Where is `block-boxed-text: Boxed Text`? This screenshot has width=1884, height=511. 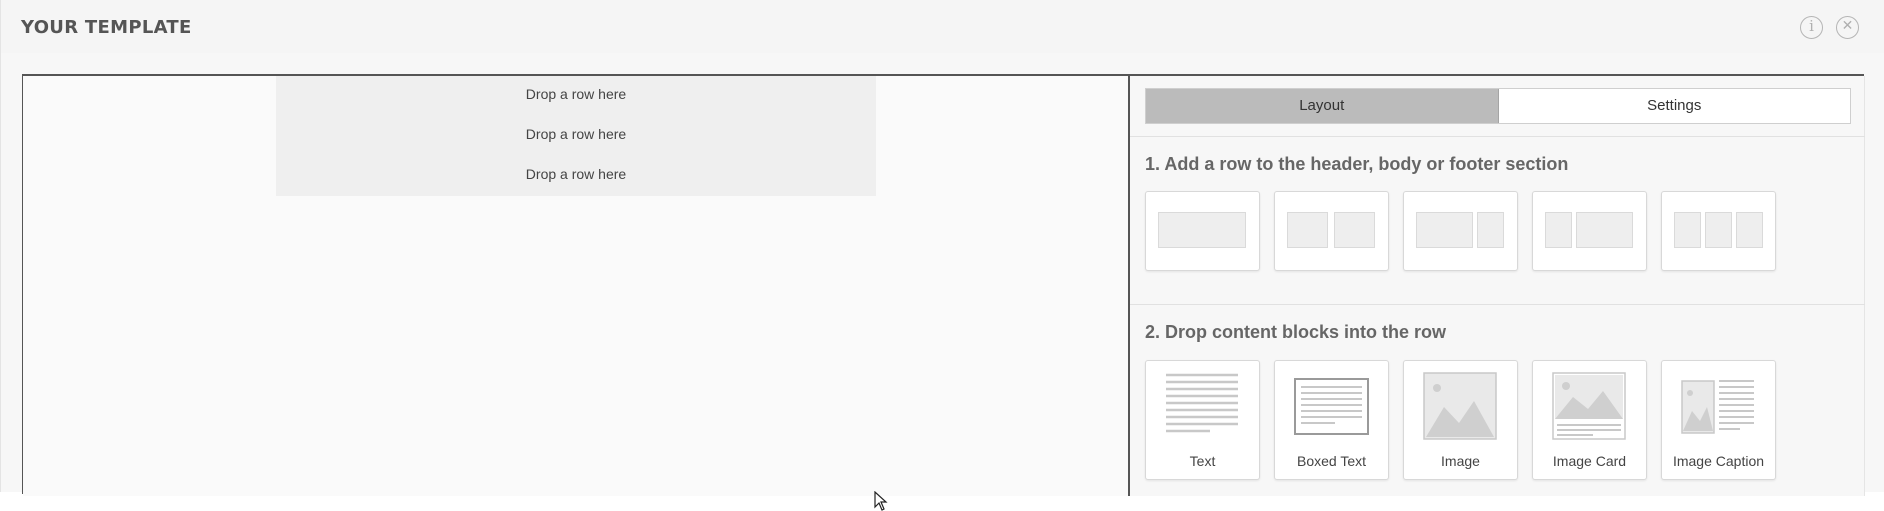 block-boxed-text: Boxed Text is located at coordinates (1331, 420).